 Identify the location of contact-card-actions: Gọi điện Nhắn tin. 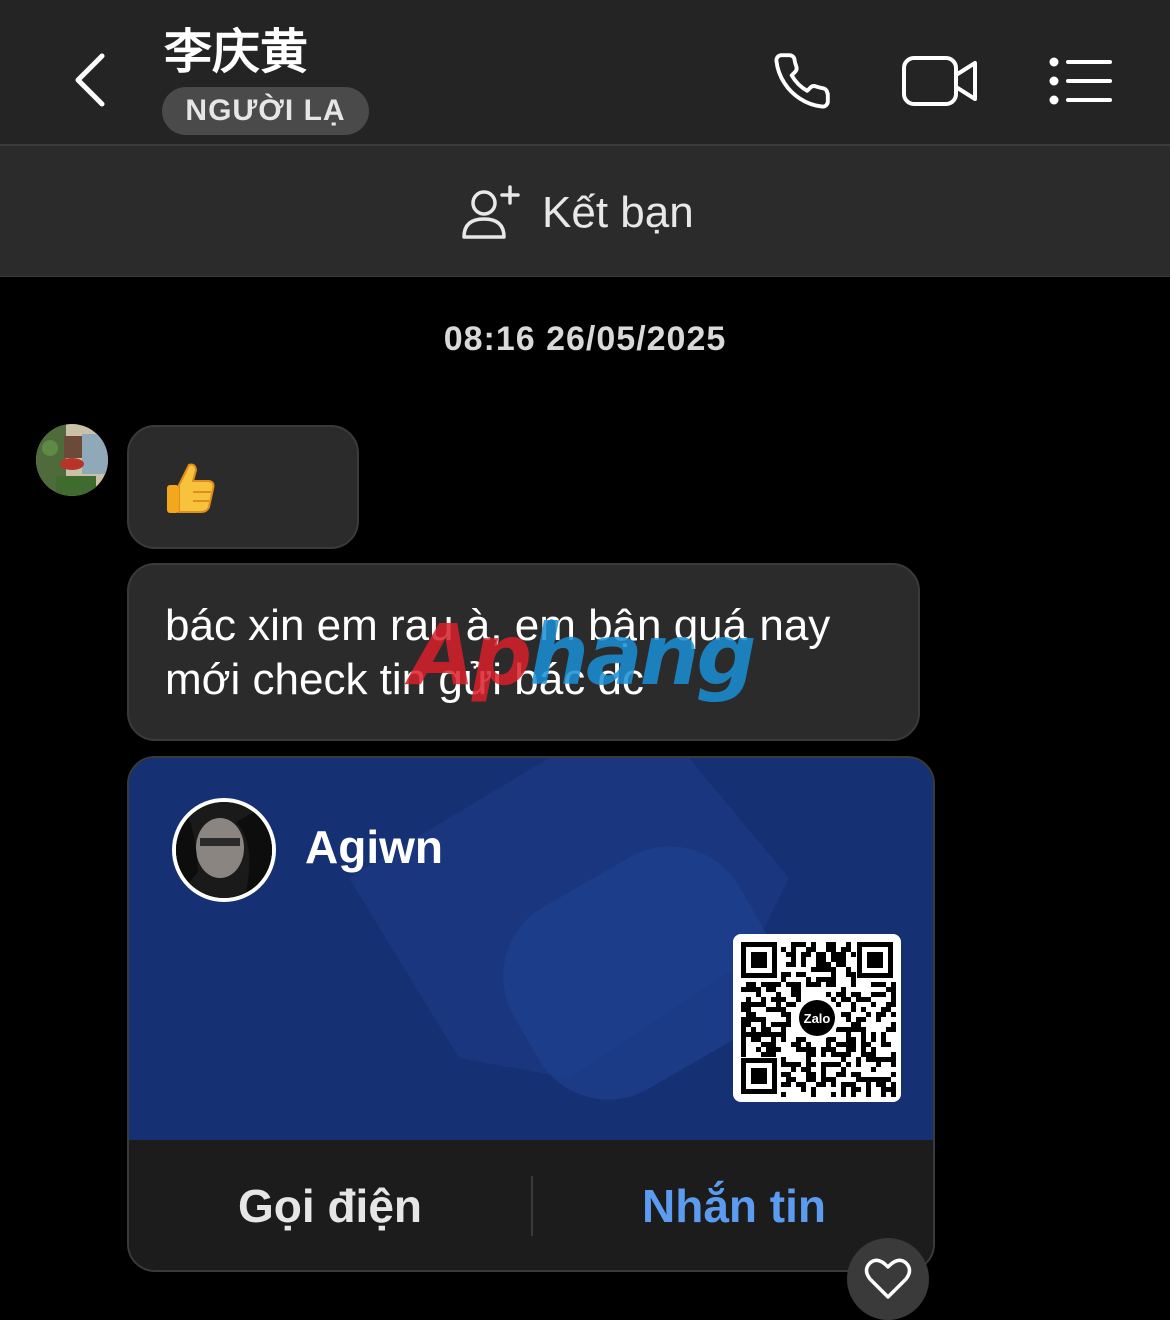
(531, 1205).